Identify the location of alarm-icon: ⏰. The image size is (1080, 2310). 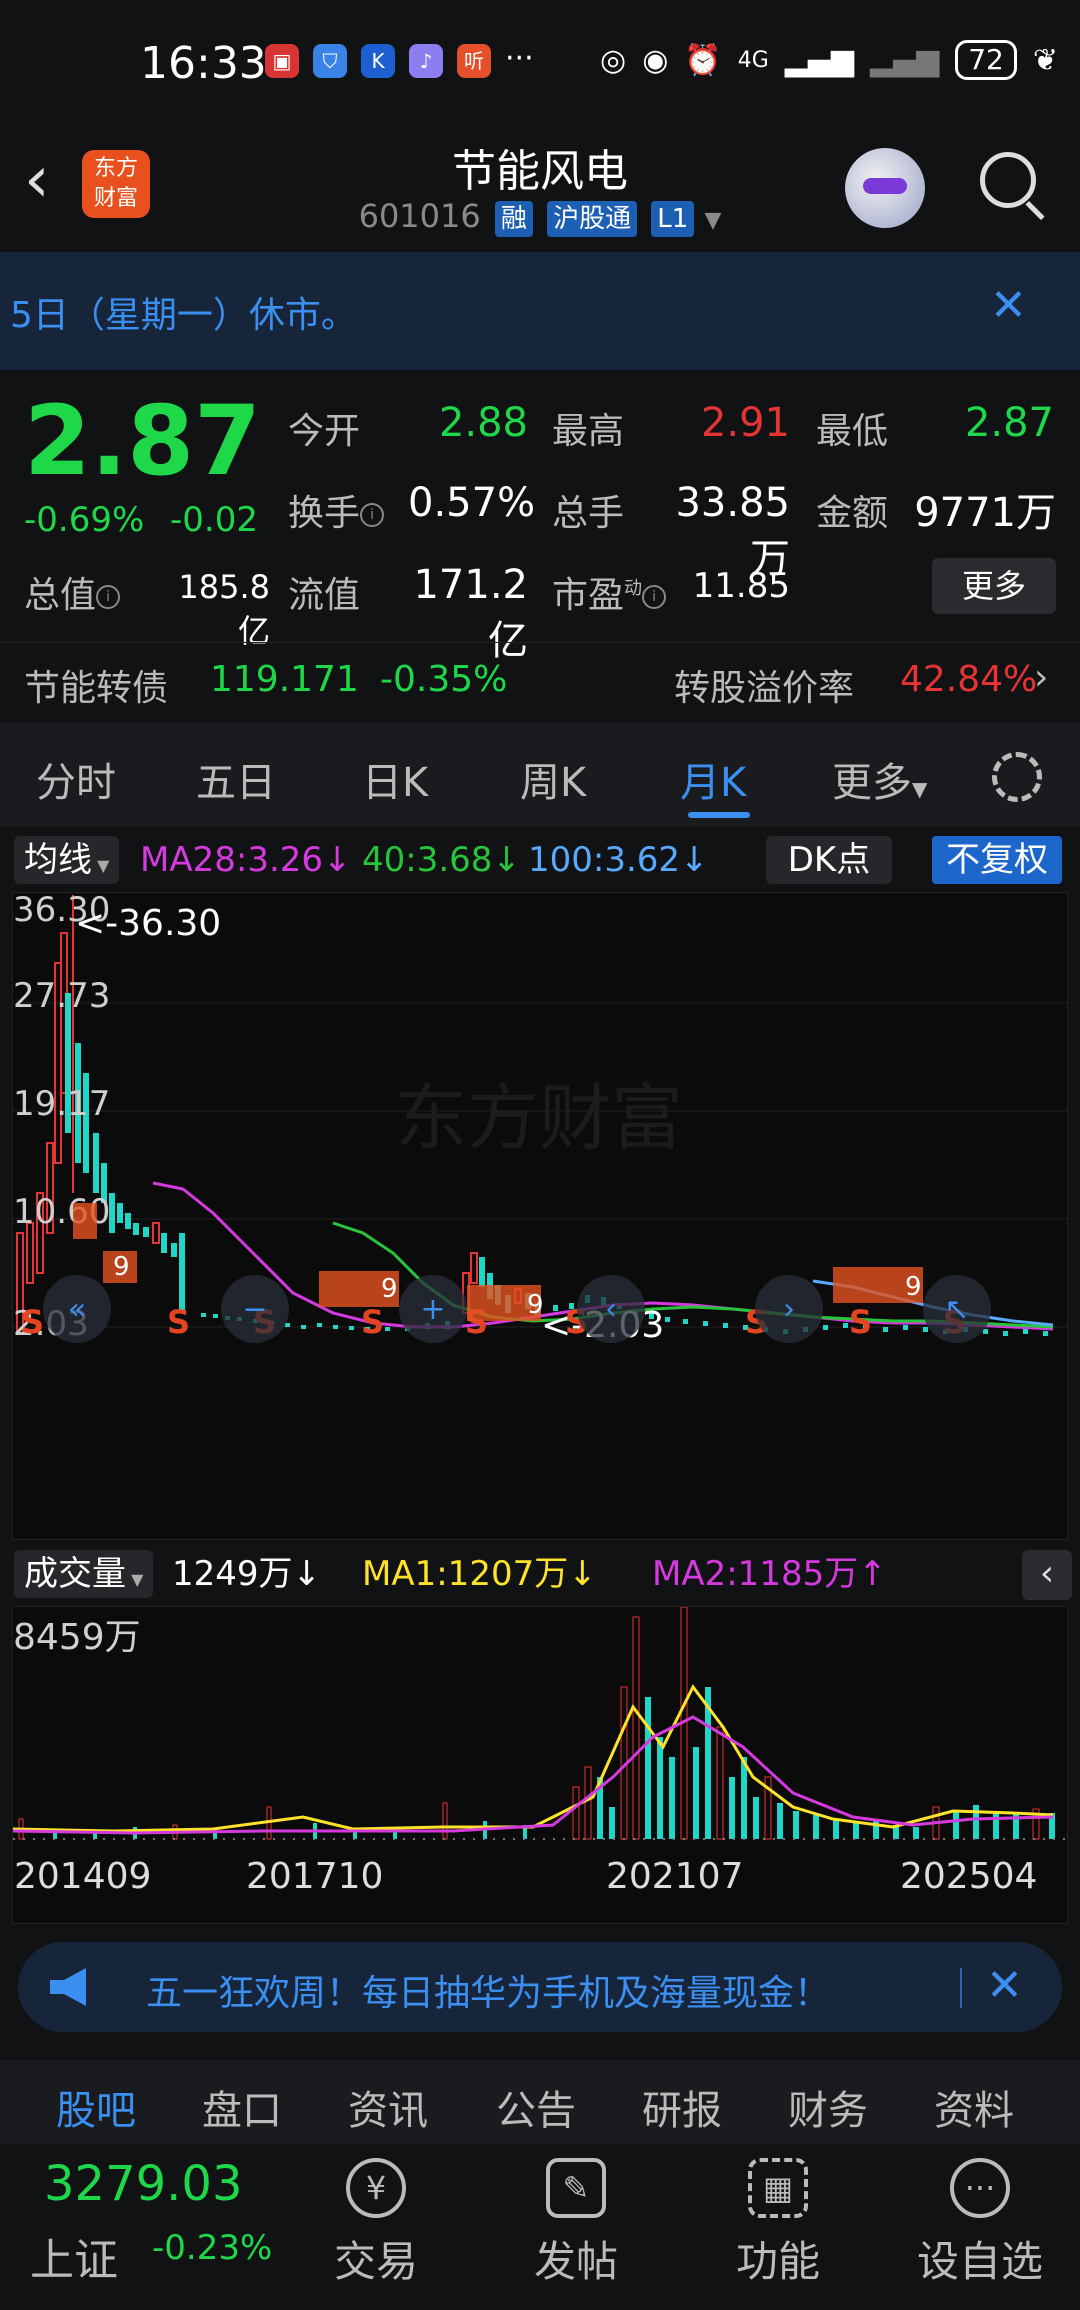
(703, 60).